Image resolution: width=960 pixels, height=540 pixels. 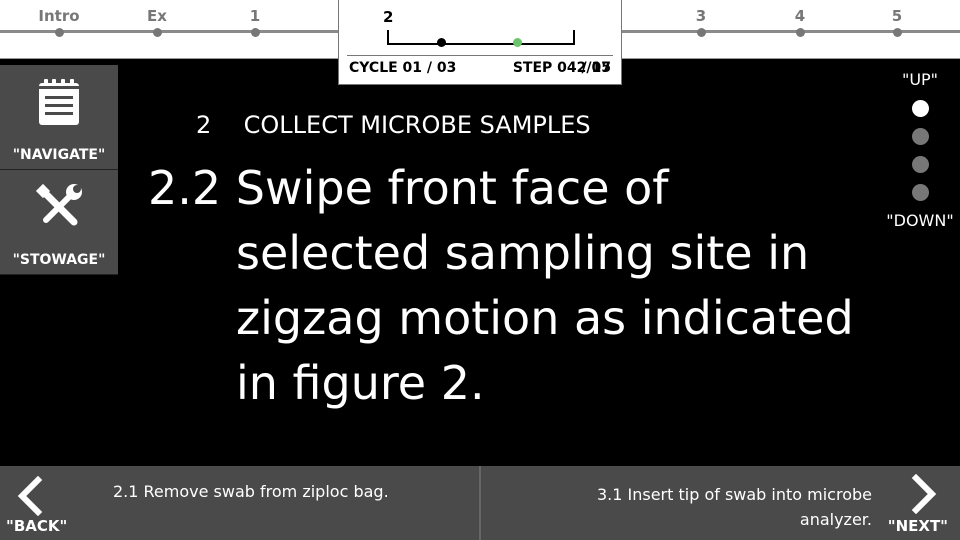 I want to click on stage-4: 4, so click(x=800, y=18).